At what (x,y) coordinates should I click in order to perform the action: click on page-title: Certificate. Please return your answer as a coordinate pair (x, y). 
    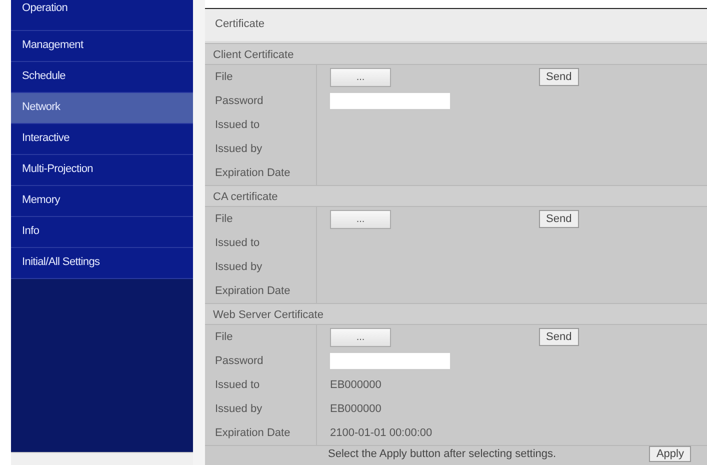
    Looking at the image, I should click on (456, 26).